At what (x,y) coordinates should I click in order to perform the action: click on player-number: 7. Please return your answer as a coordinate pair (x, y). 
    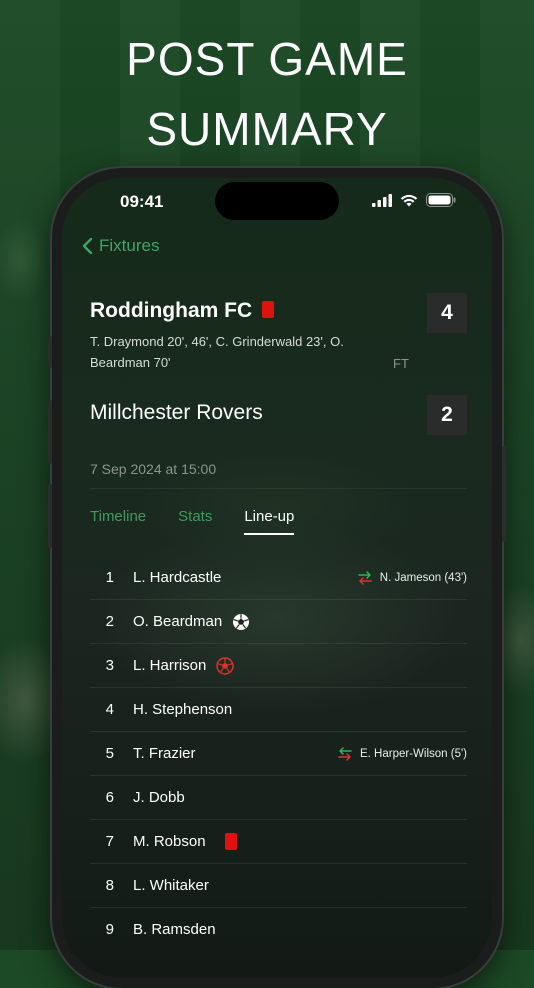
    Looking at the image, I should click on (109, 841).